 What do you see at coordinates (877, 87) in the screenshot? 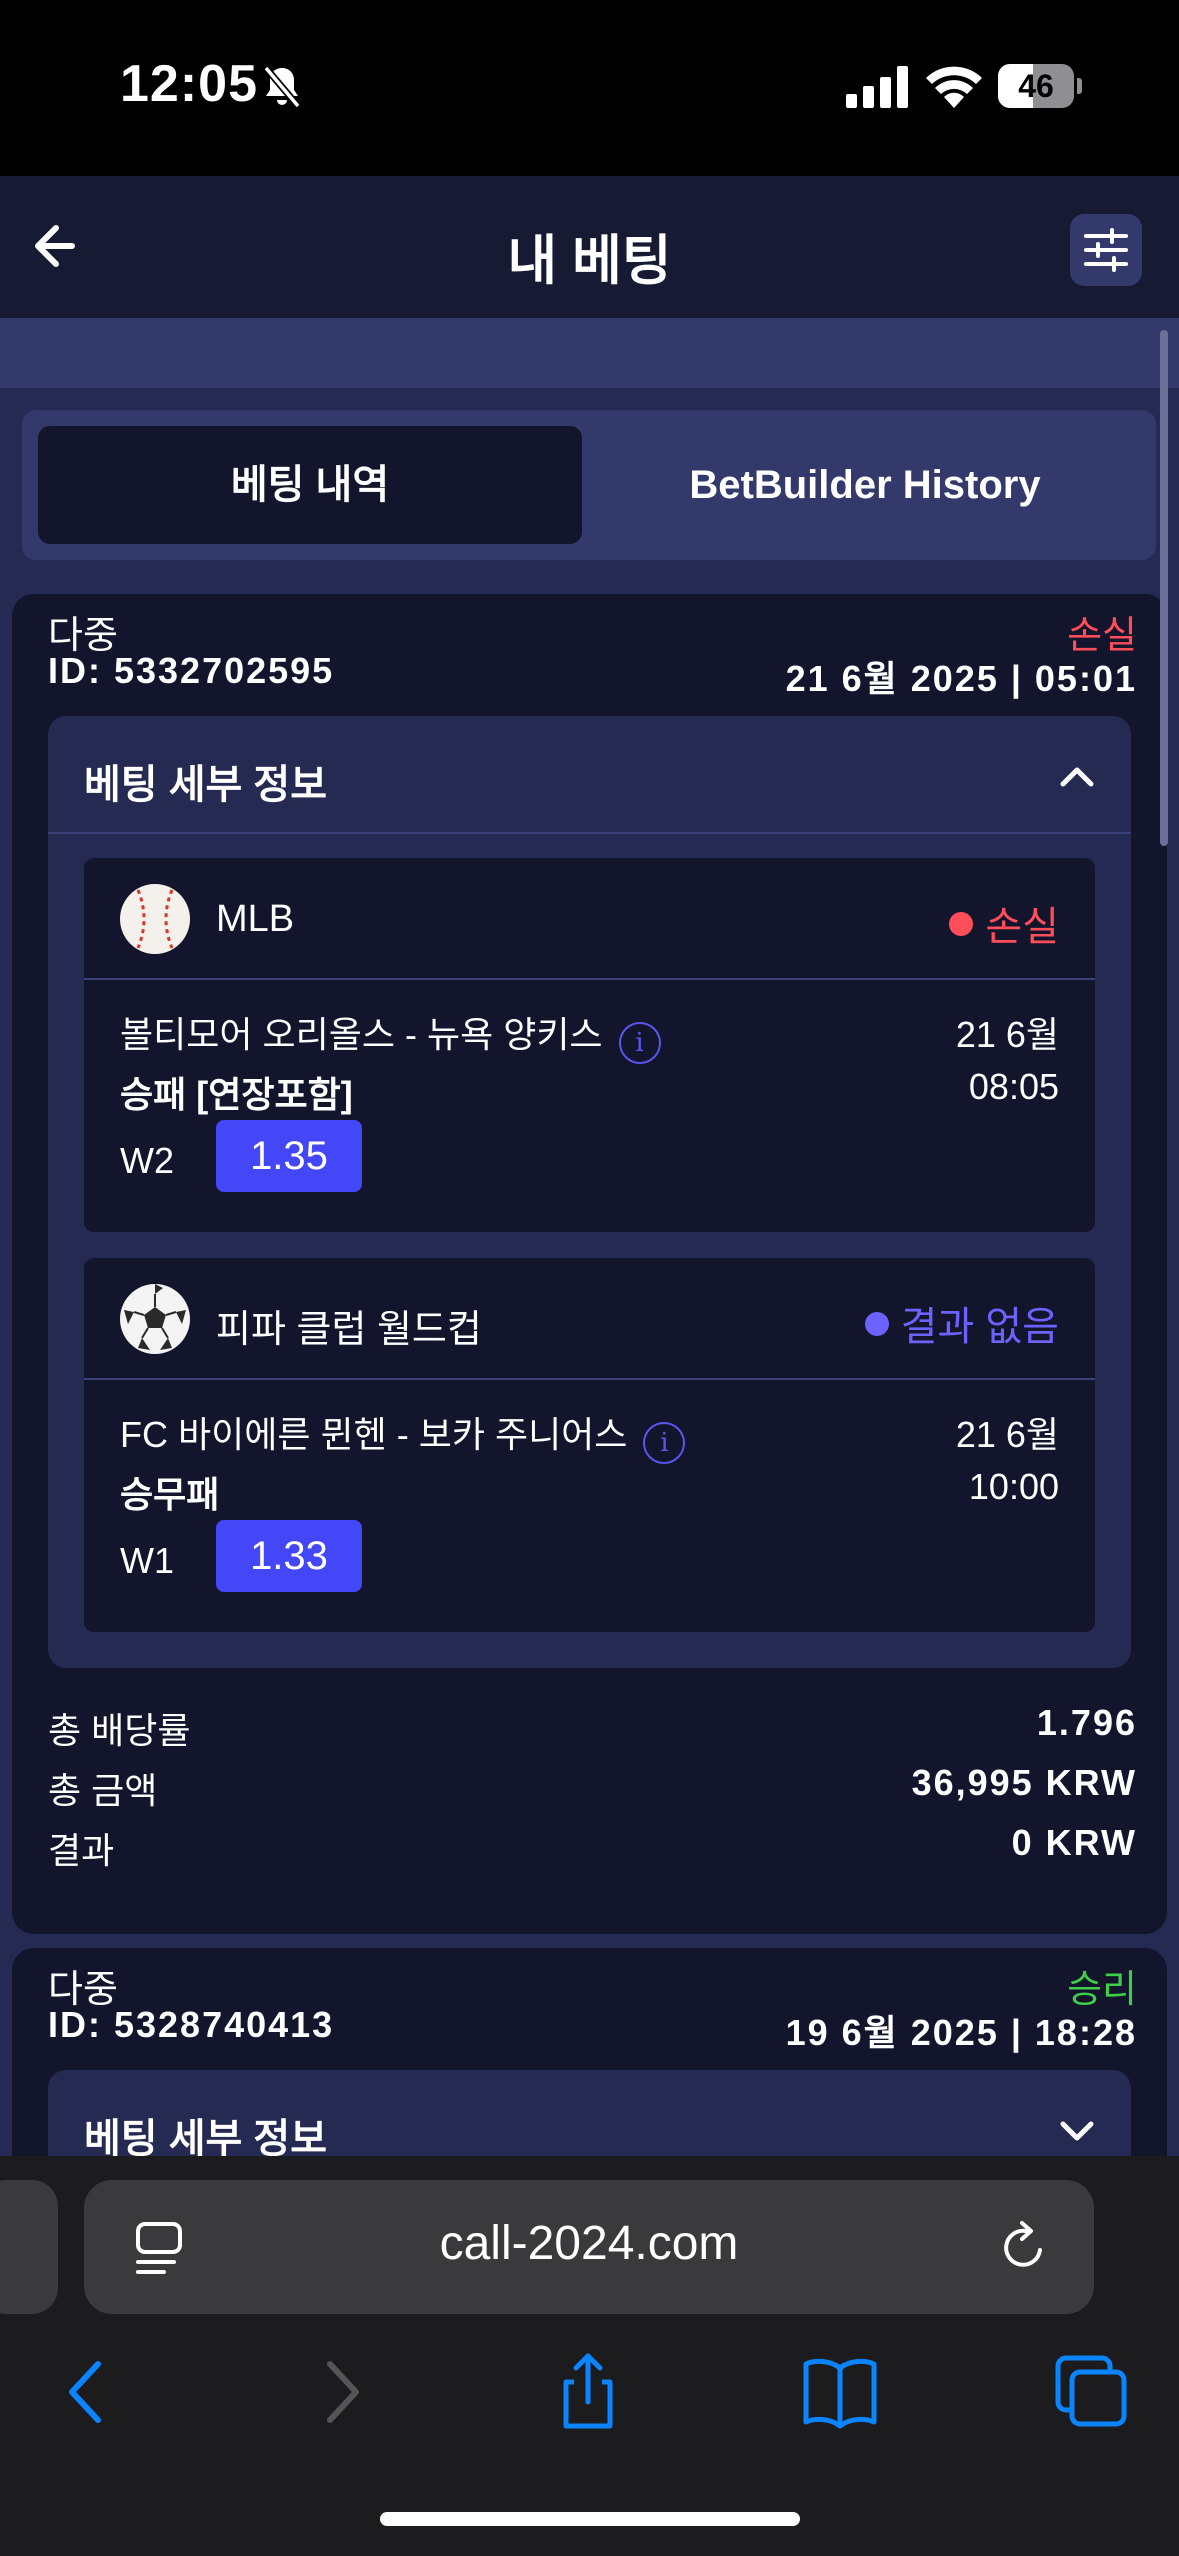
I see `cellular-signal-icon` at bounding box center [877, 87].